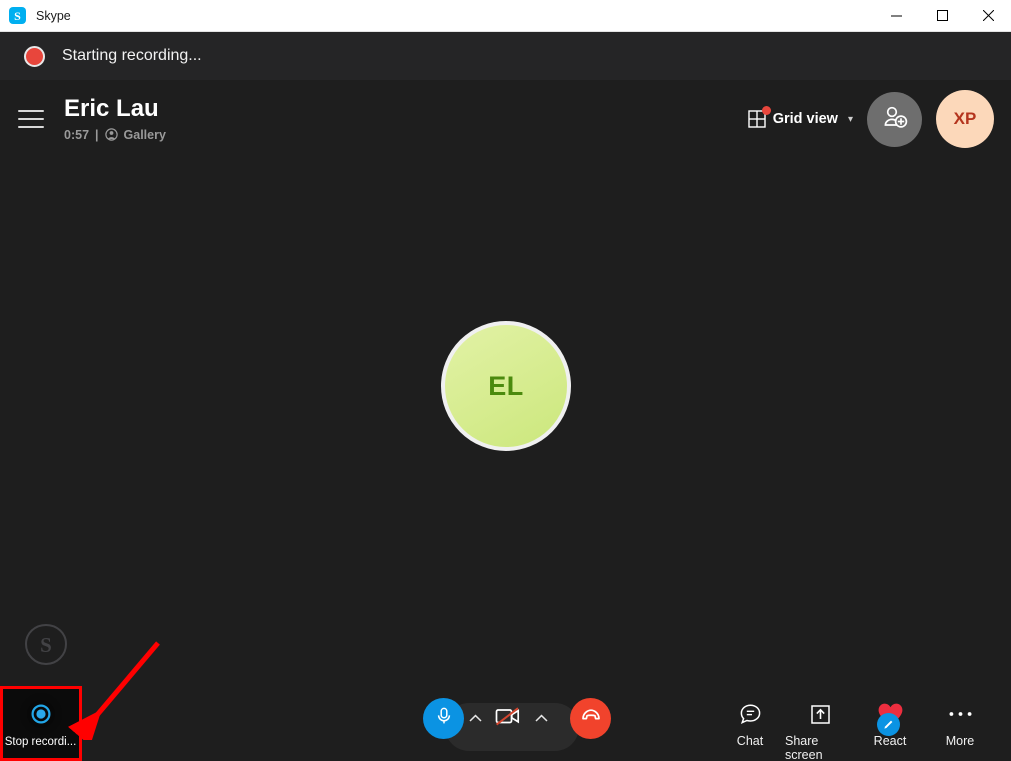  I want to click on chevron-down-icon: ▾, so click(850, 119).